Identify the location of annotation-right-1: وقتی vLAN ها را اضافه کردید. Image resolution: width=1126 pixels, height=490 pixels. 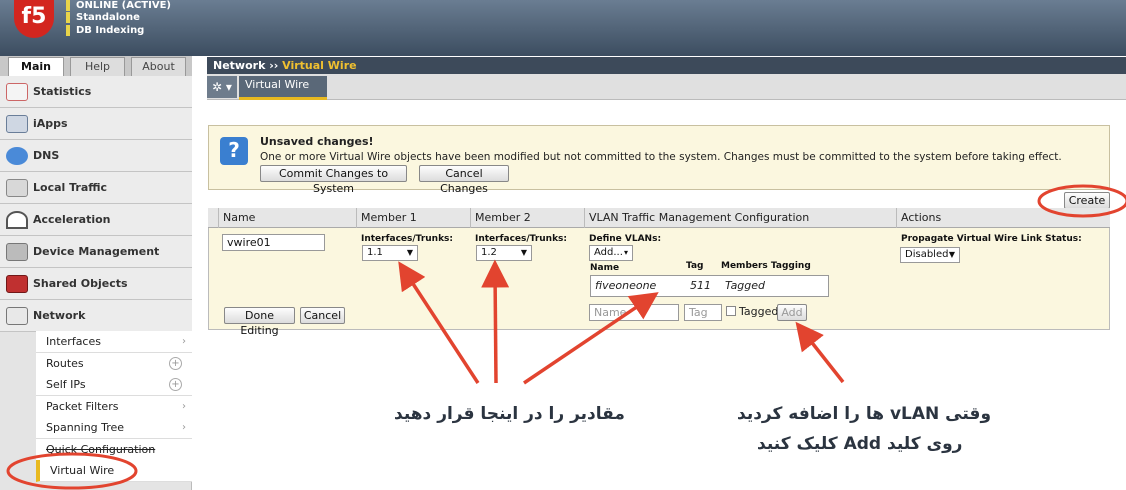
(864, 414).